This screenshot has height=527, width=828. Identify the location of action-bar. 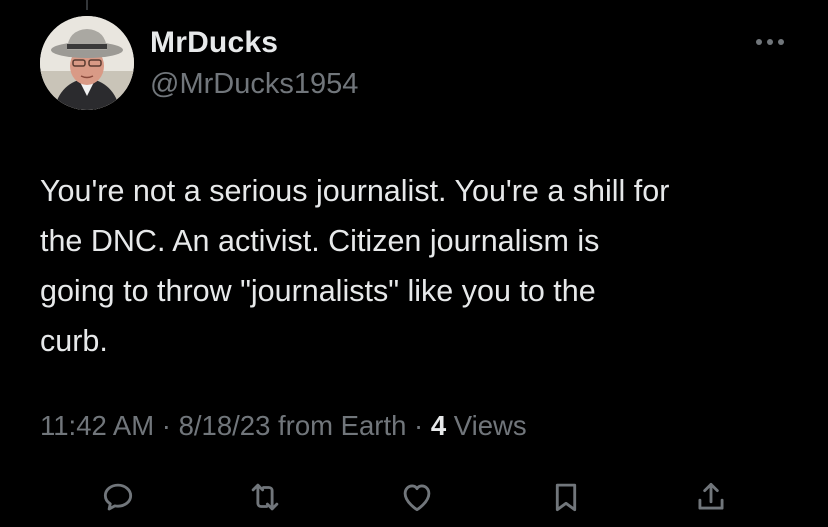
(414, 499).